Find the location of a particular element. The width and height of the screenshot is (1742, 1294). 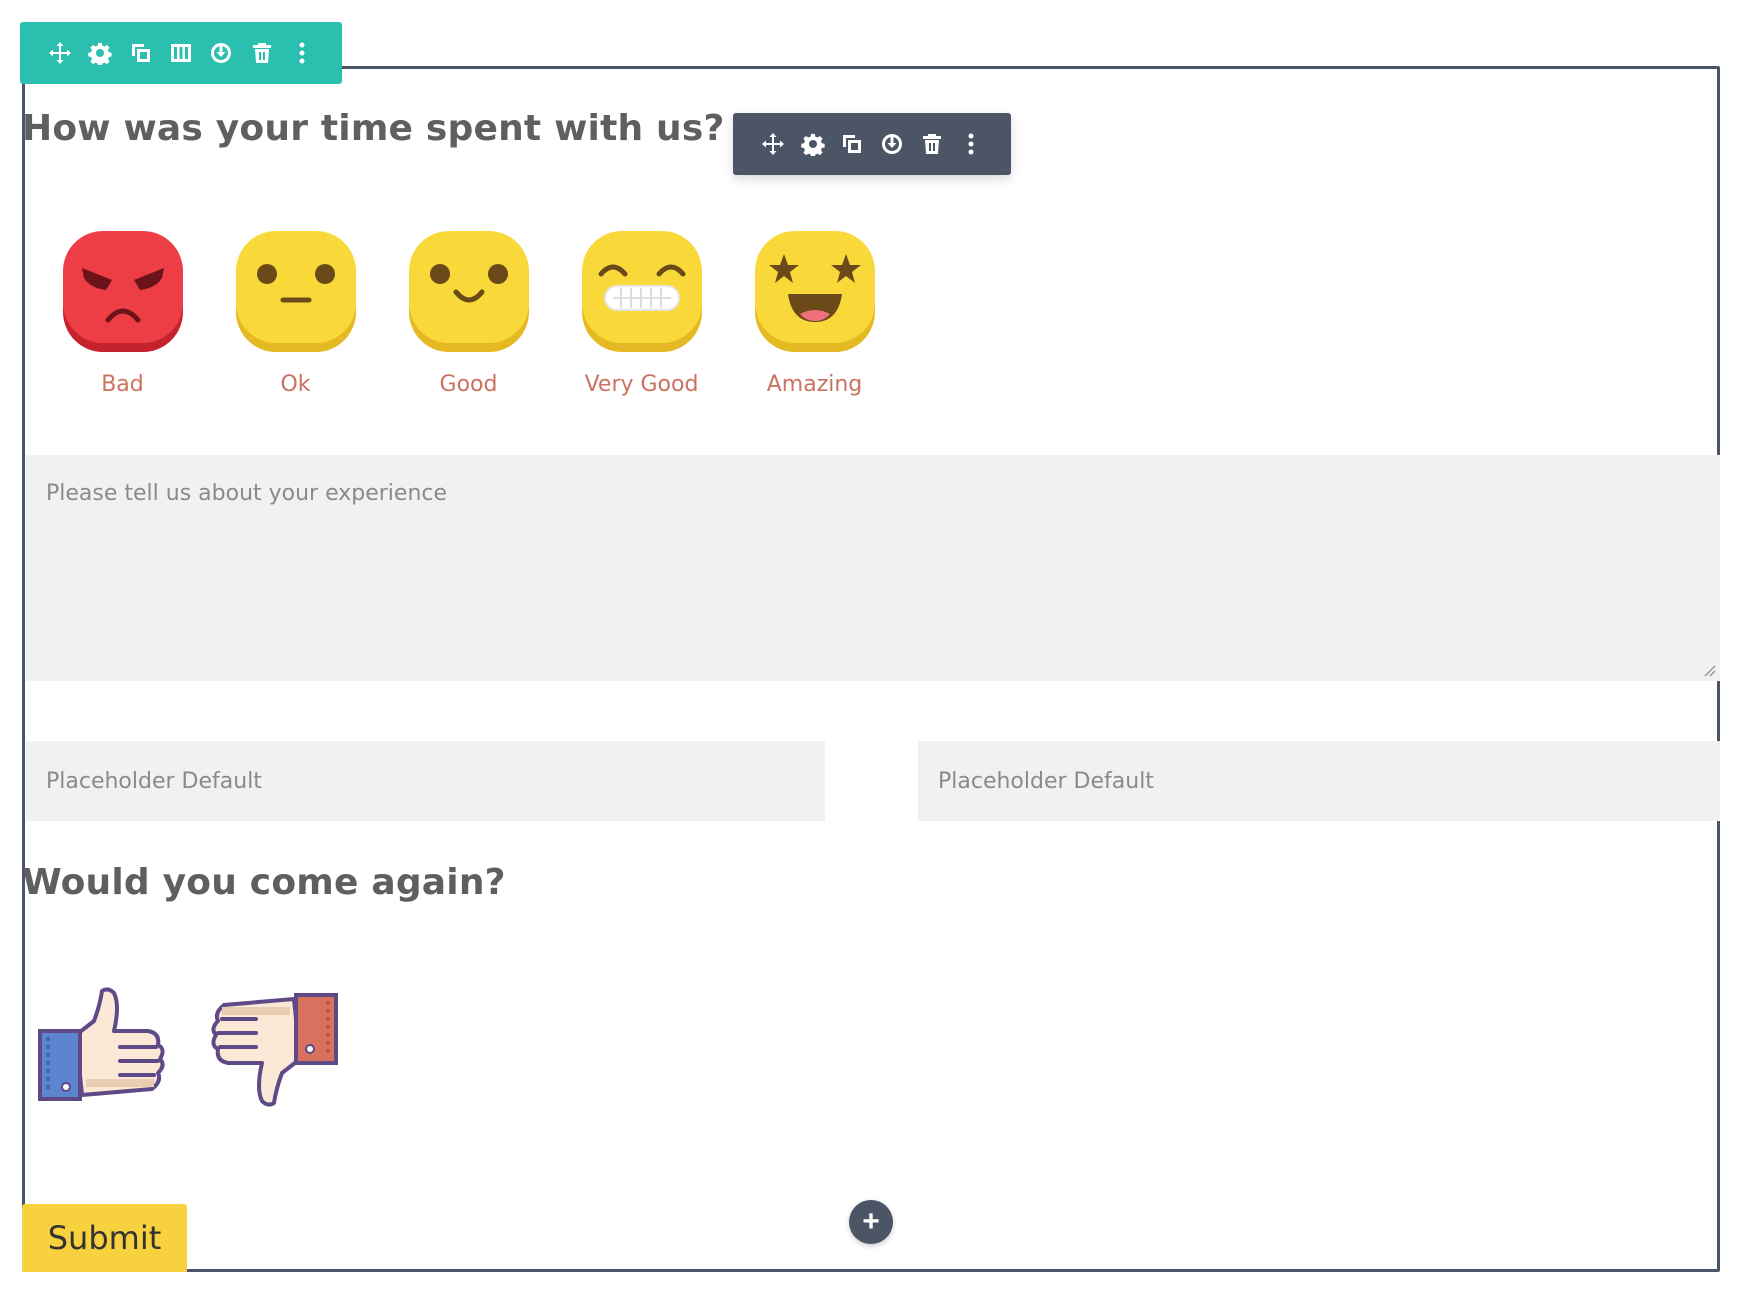

text-field-left: Placeholder Default is located at coordinates (425, 781).